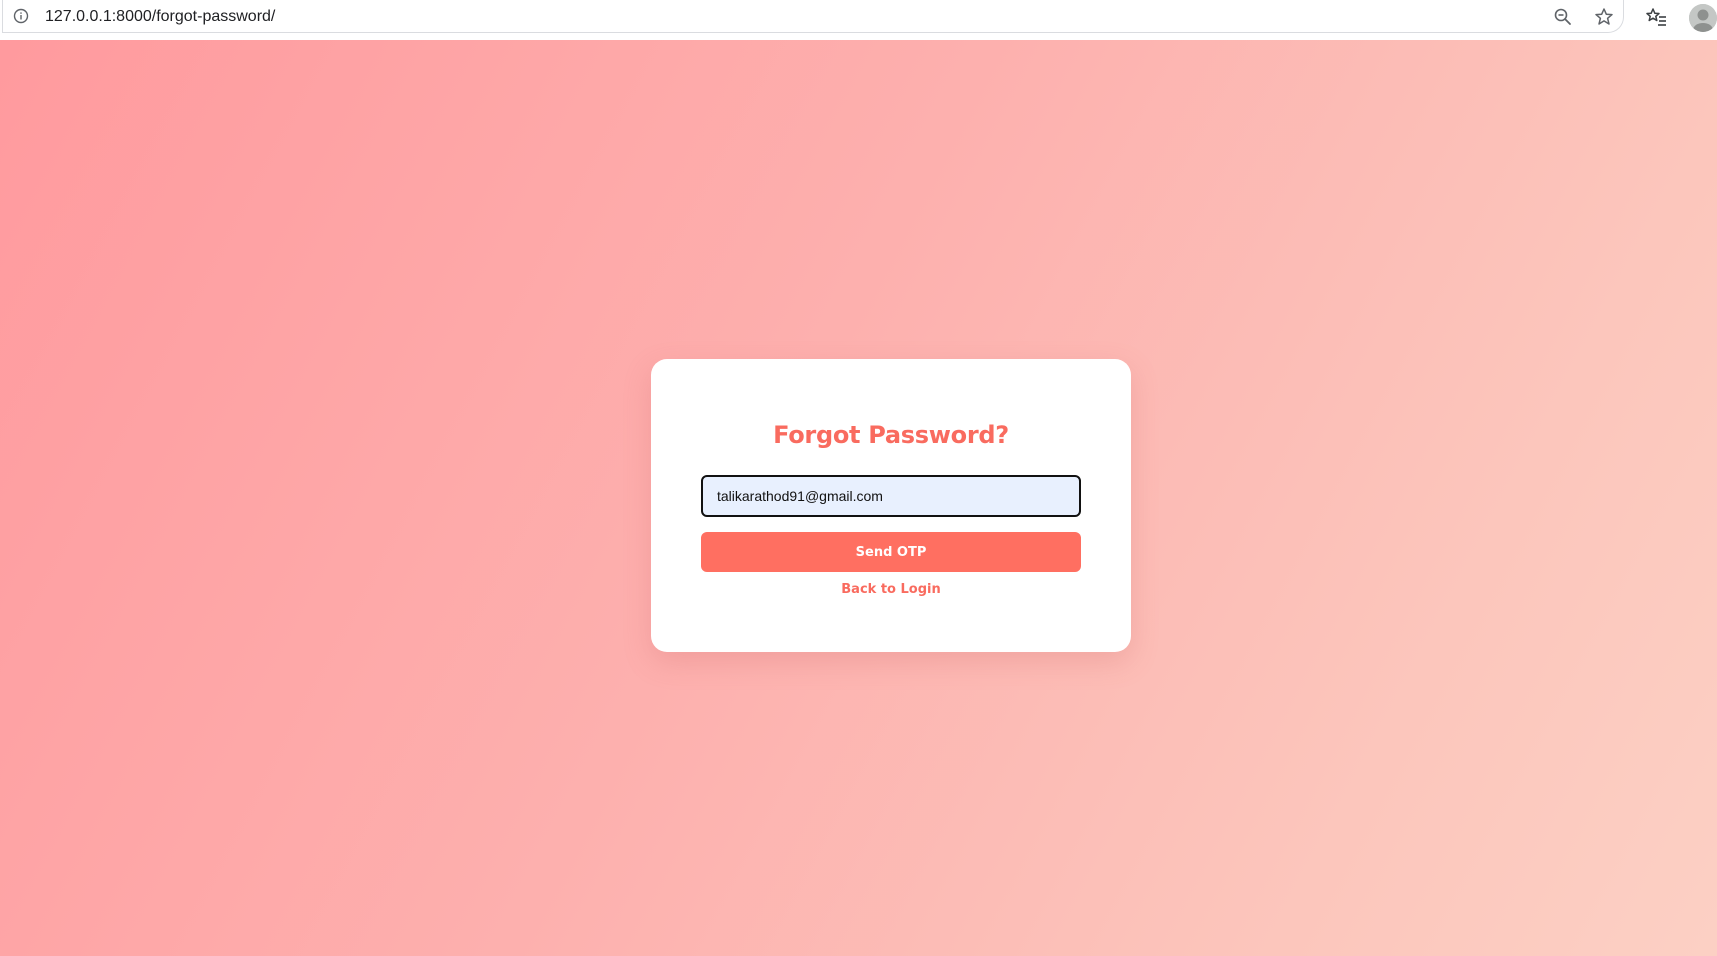 The height and width of the screenshot is (956, 1717). I want to click on info-icon, so click(21, 16).